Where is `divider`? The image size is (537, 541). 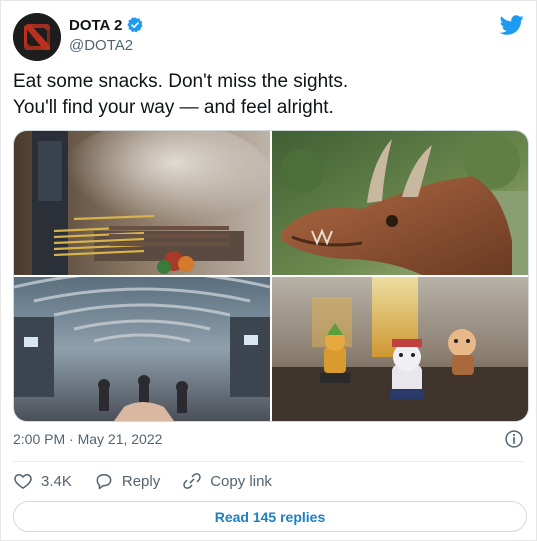 divider is located at coordinates (268, 461).